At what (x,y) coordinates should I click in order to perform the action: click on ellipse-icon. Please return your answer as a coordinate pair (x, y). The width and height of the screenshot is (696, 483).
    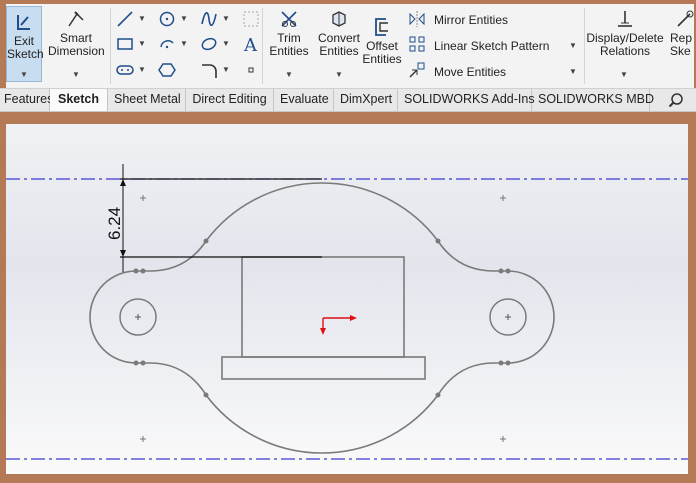
    Looking at the image, I should click on (209, 44).